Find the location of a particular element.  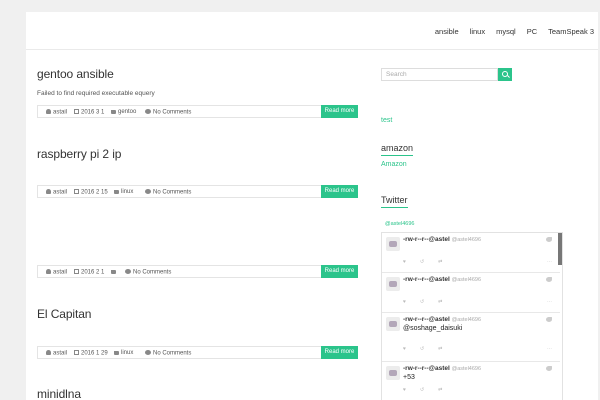

post-category is located at coordinates (114, 272).